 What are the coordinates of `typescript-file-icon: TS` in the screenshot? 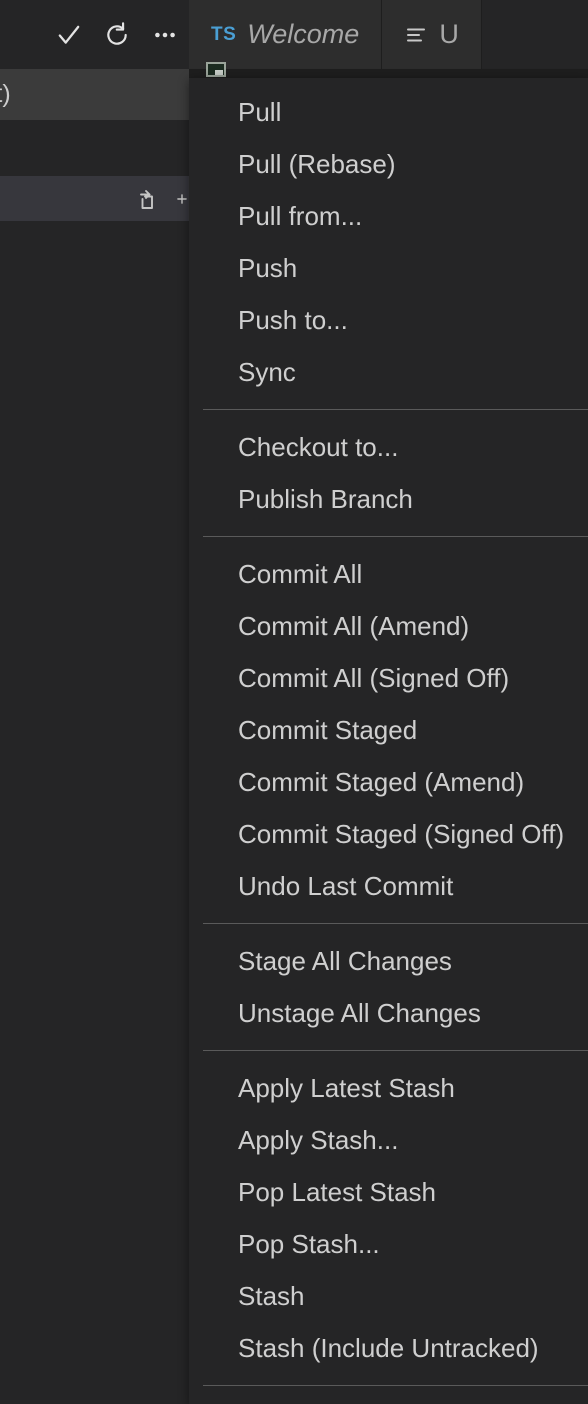 It's located at (224, 34).